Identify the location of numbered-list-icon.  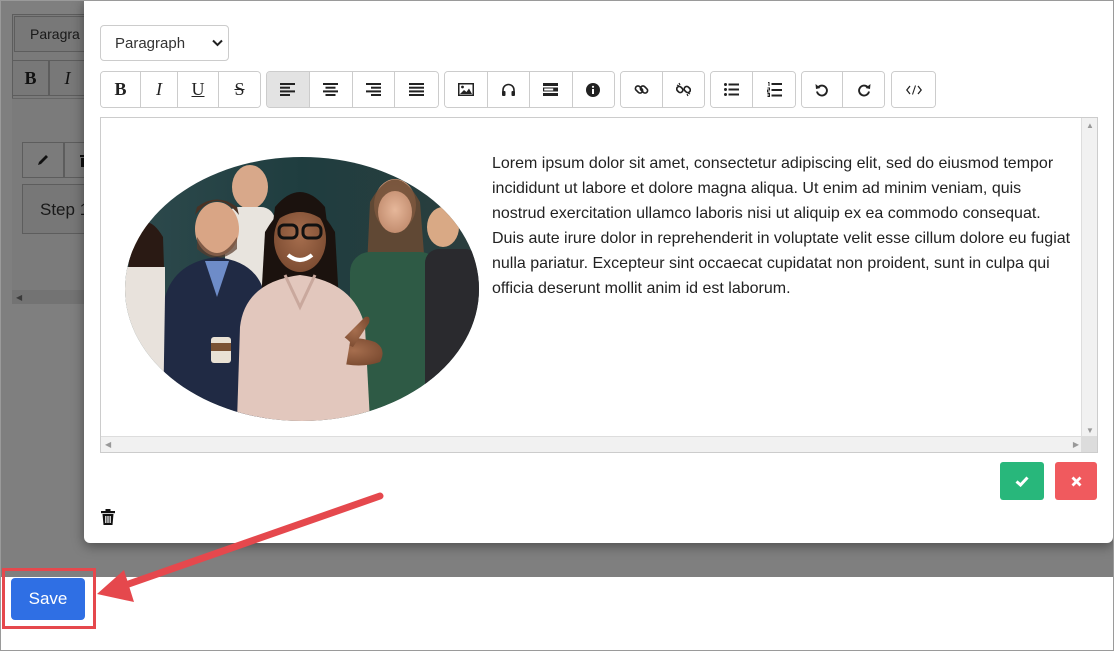
(774, 89).